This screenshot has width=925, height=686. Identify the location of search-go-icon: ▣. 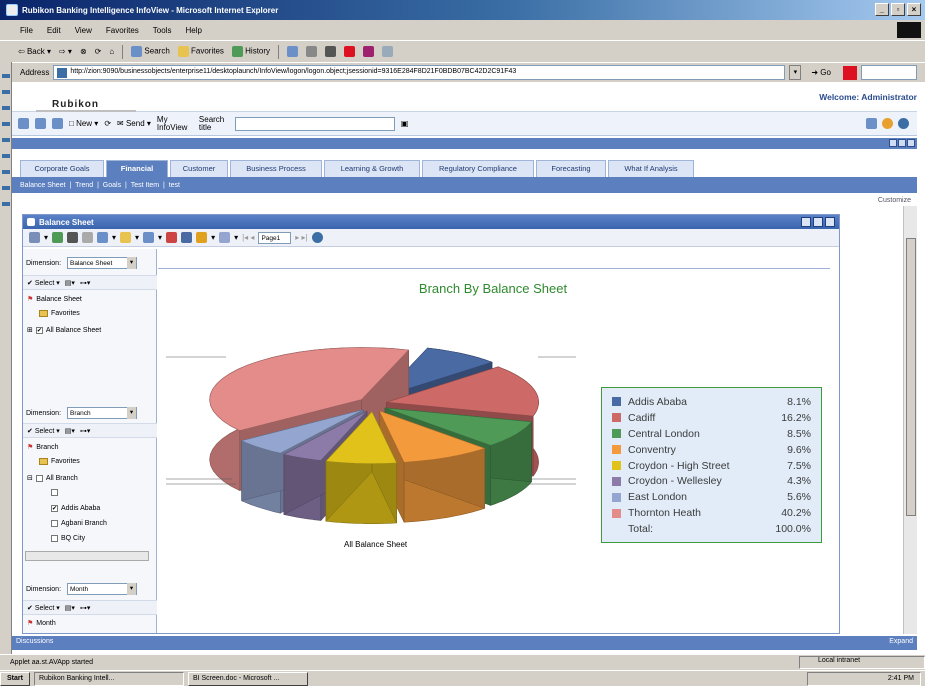
(405, 123).